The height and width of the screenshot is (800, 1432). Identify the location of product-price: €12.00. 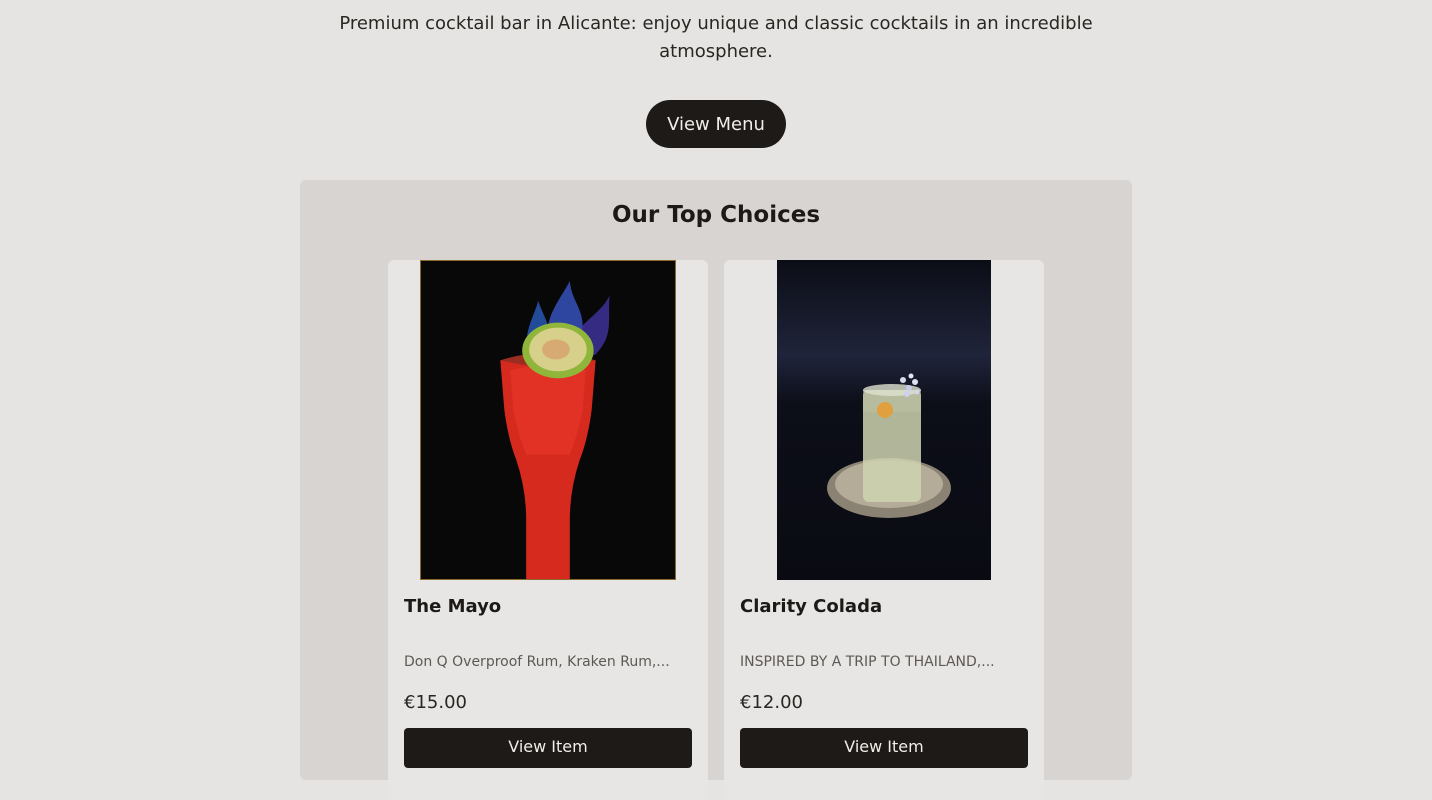
(771, 702).